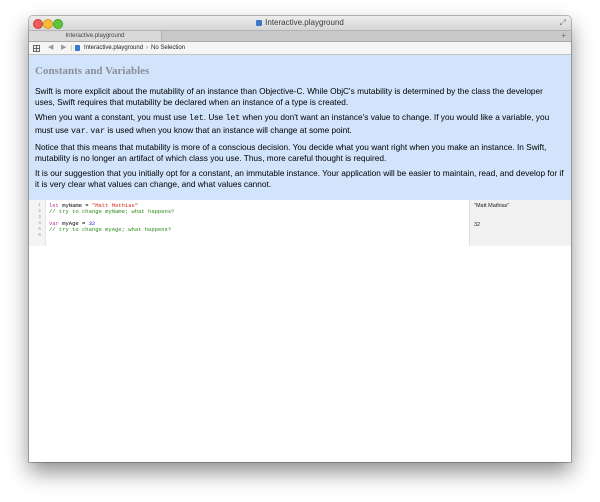 Image resolution: width=600 pixels, height=502 pixels. Describe the element at coordinates (39, 205) in the screenshot. I see `line-number: 1` at that location.